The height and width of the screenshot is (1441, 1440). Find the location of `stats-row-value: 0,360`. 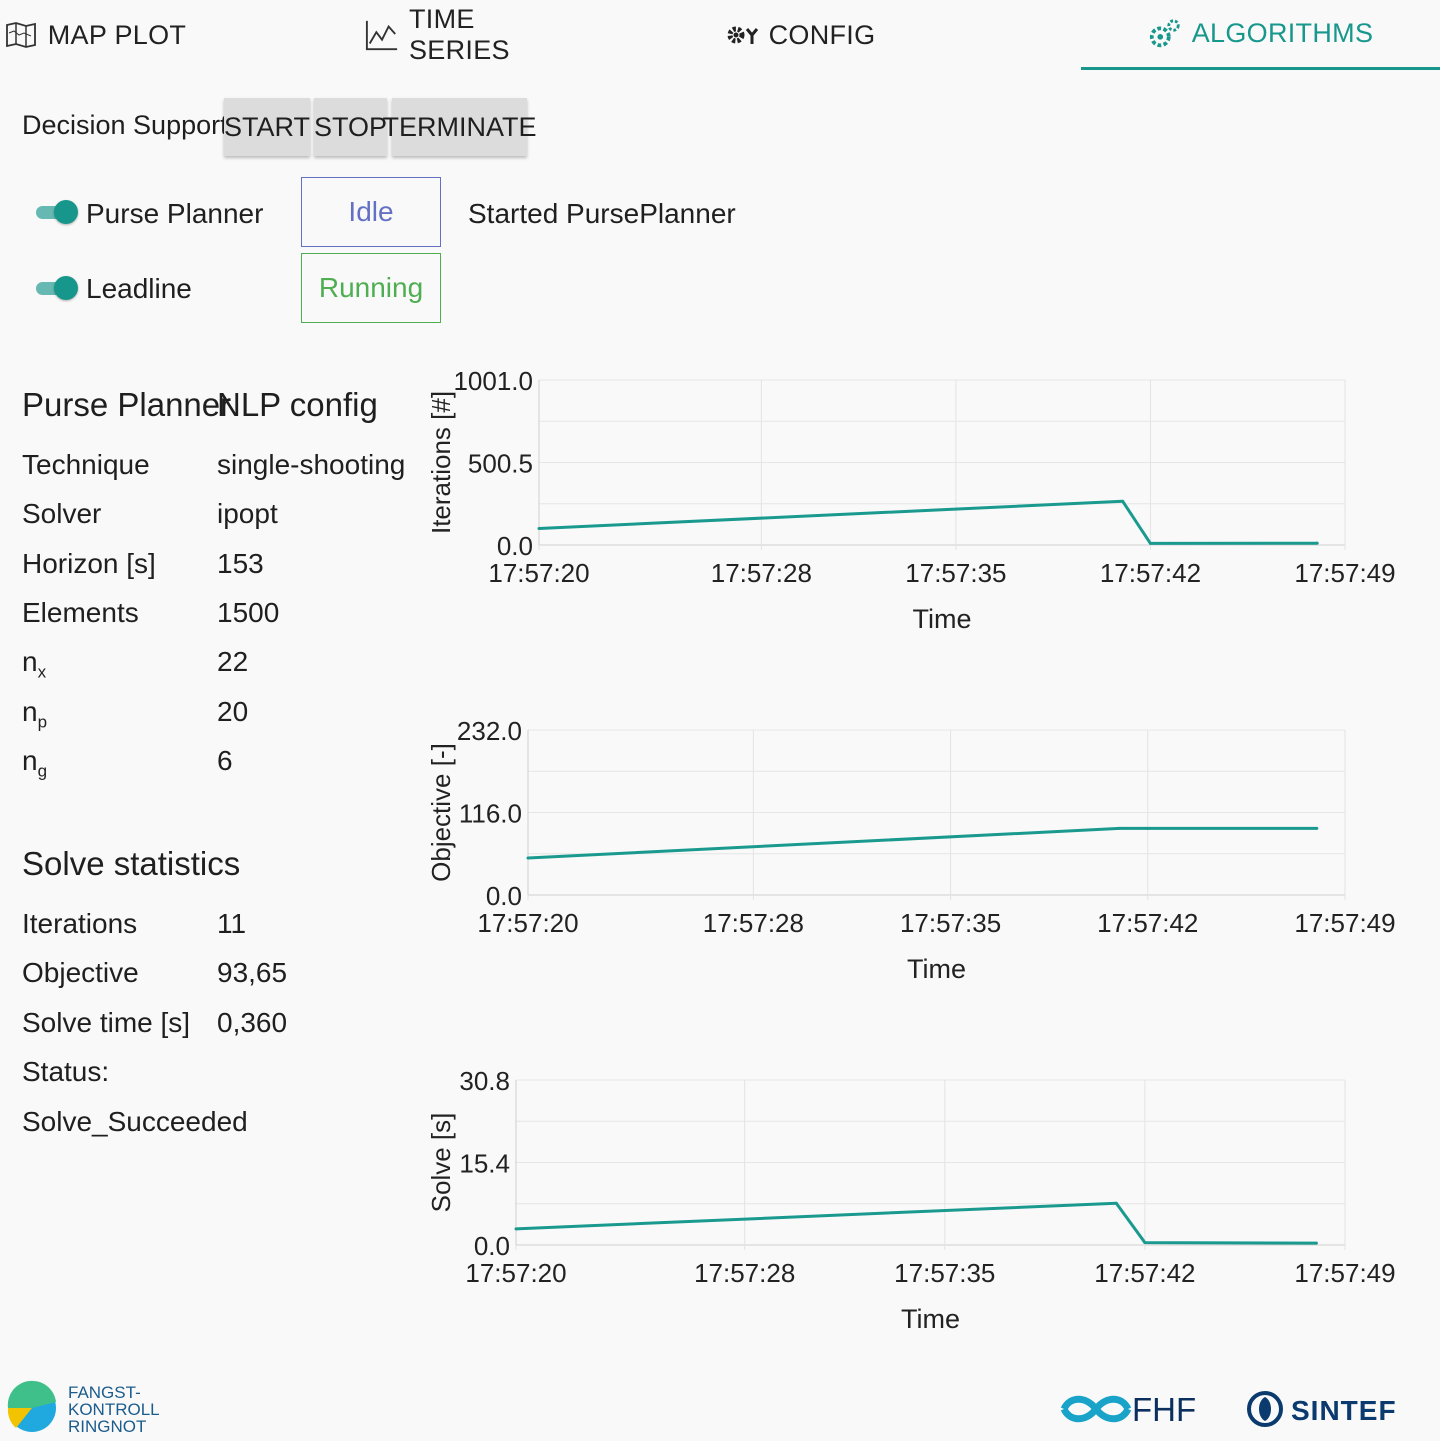

stats-row-value: 0,360 is located at coordinates (252, 1022).